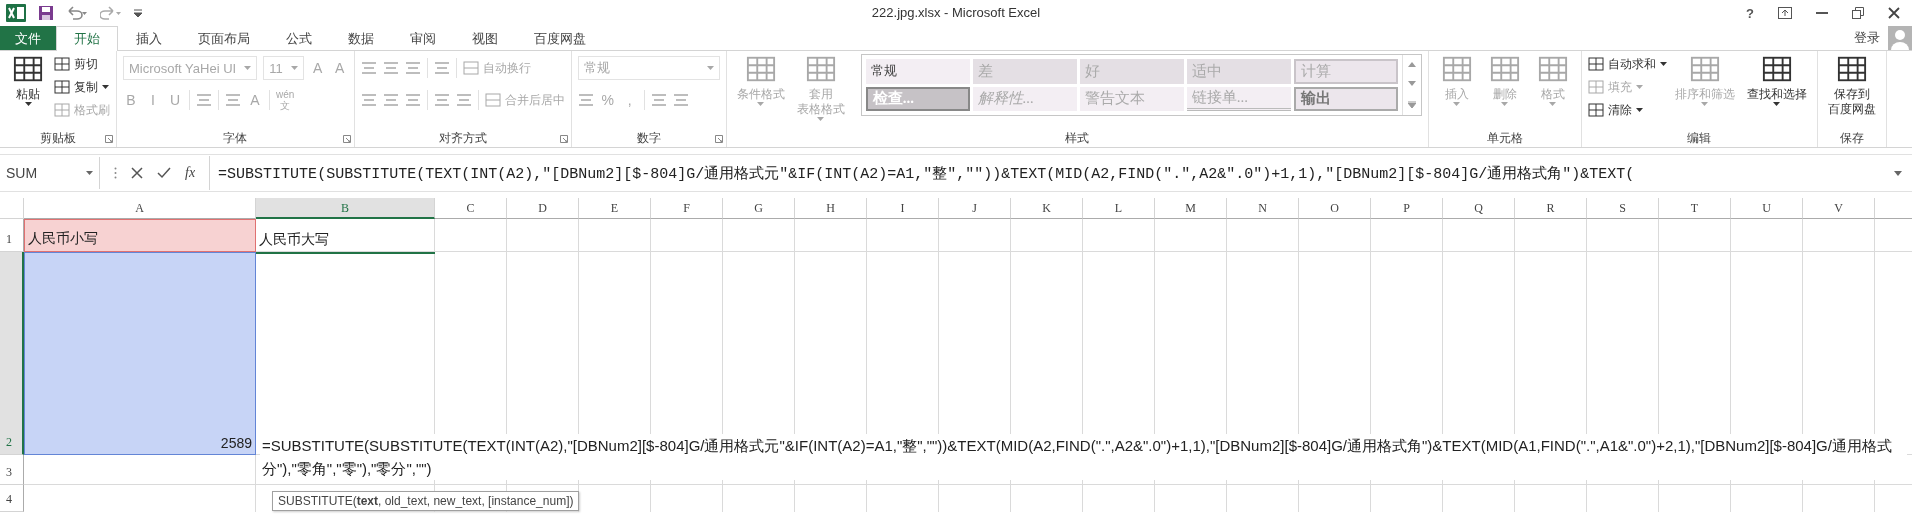  What do you see at coordinates (1898, 173) in the screenshot?
I see `expand-icon` at bounding box center [1898, 173].